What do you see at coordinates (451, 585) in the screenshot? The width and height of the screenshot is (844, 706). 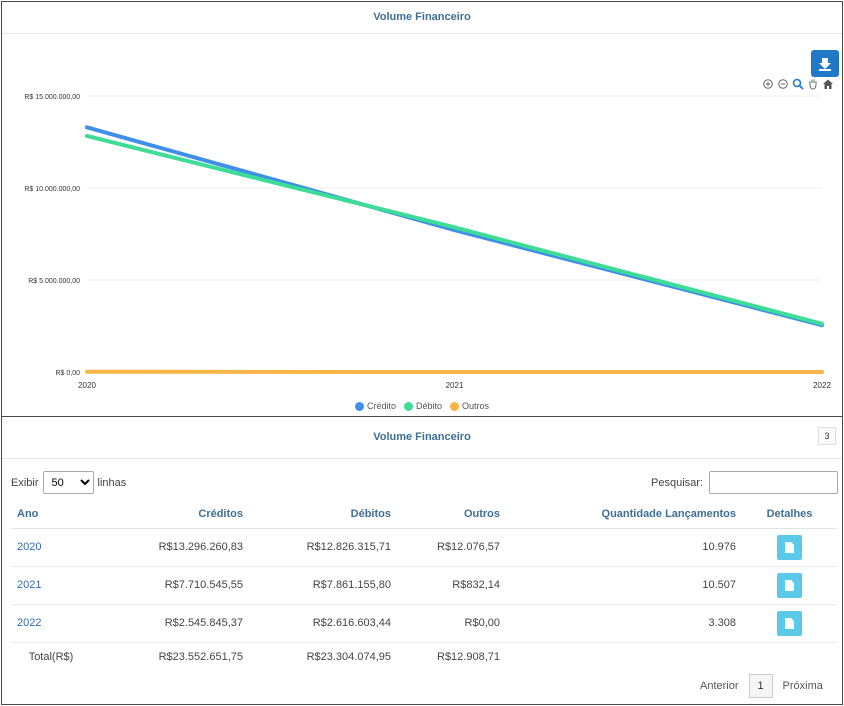 I see `outros-cell: R$832,14` at bounding box center [451, 585].